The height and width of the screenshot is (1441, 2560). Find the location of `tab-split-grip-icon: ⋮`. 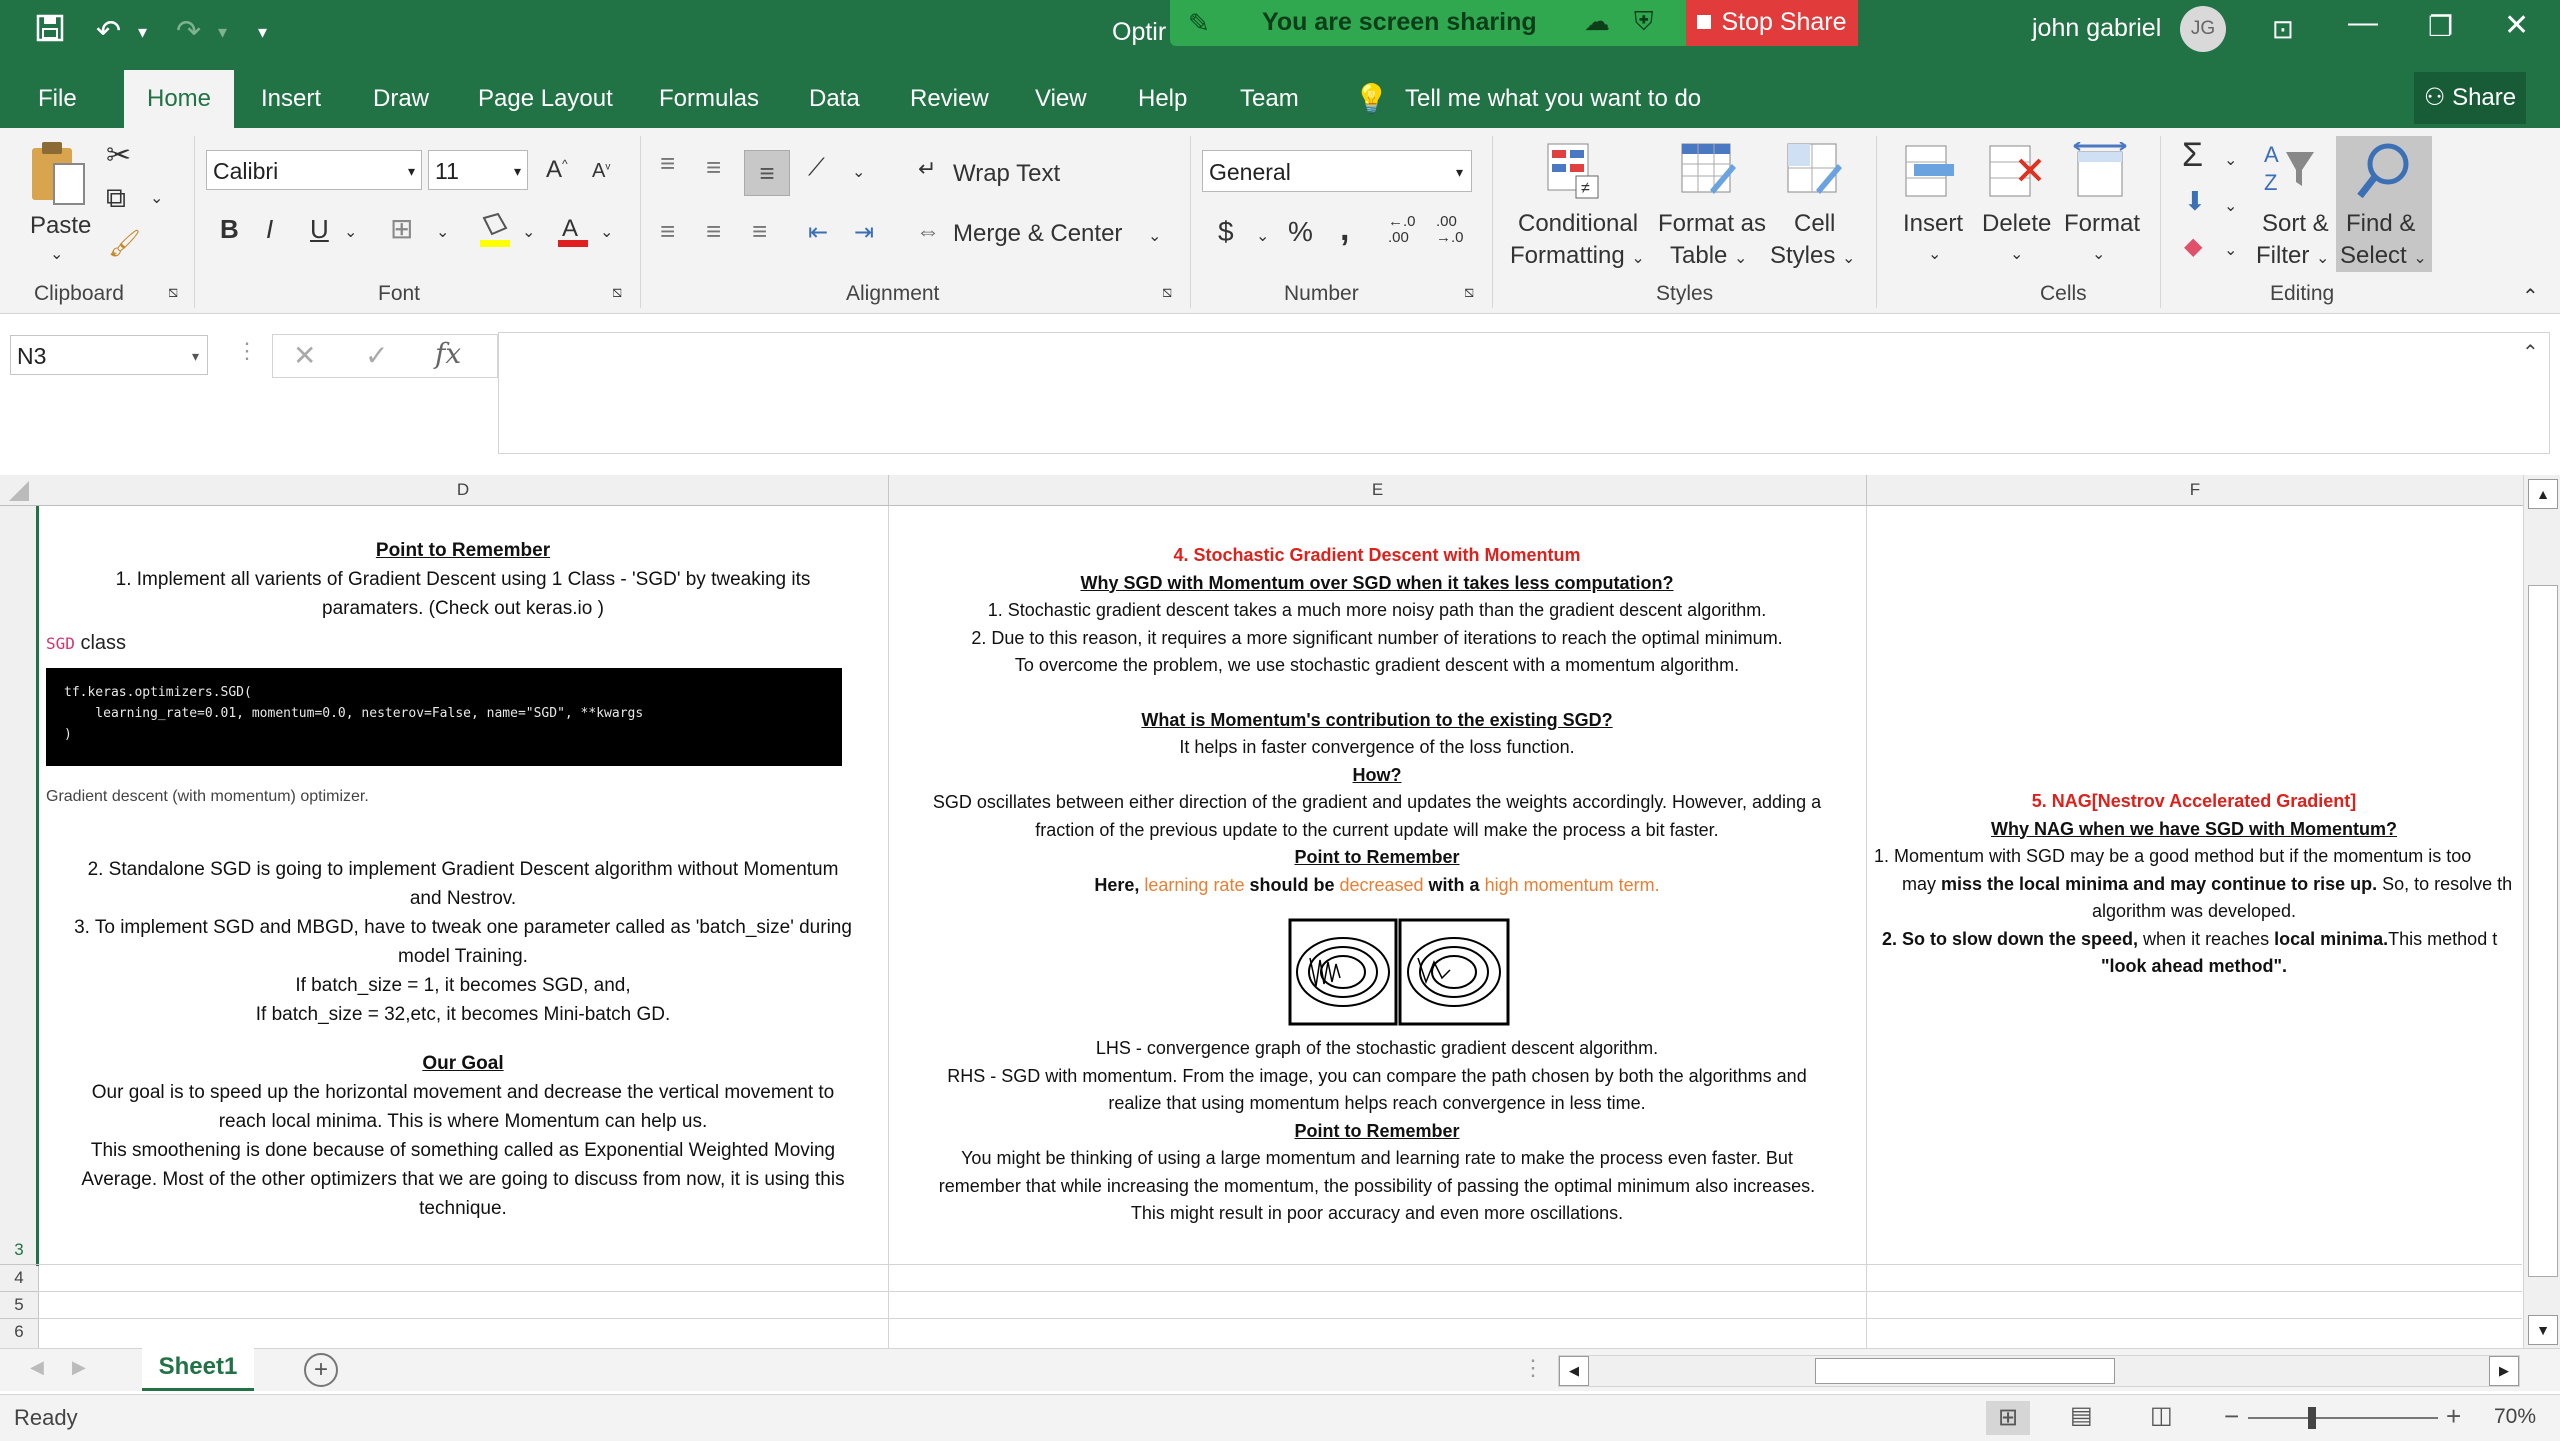

tab-split-grip-icon: ⋮ is located at coordinates (1533, 1368).